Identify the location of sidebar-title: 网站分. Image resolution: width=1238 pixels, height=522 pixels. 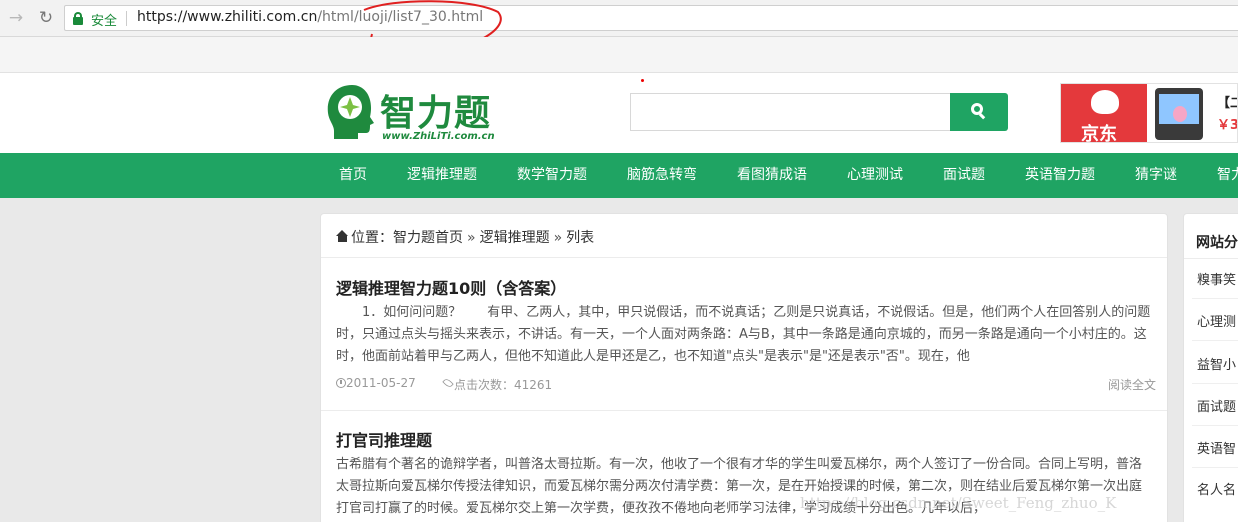
(1217, 243).